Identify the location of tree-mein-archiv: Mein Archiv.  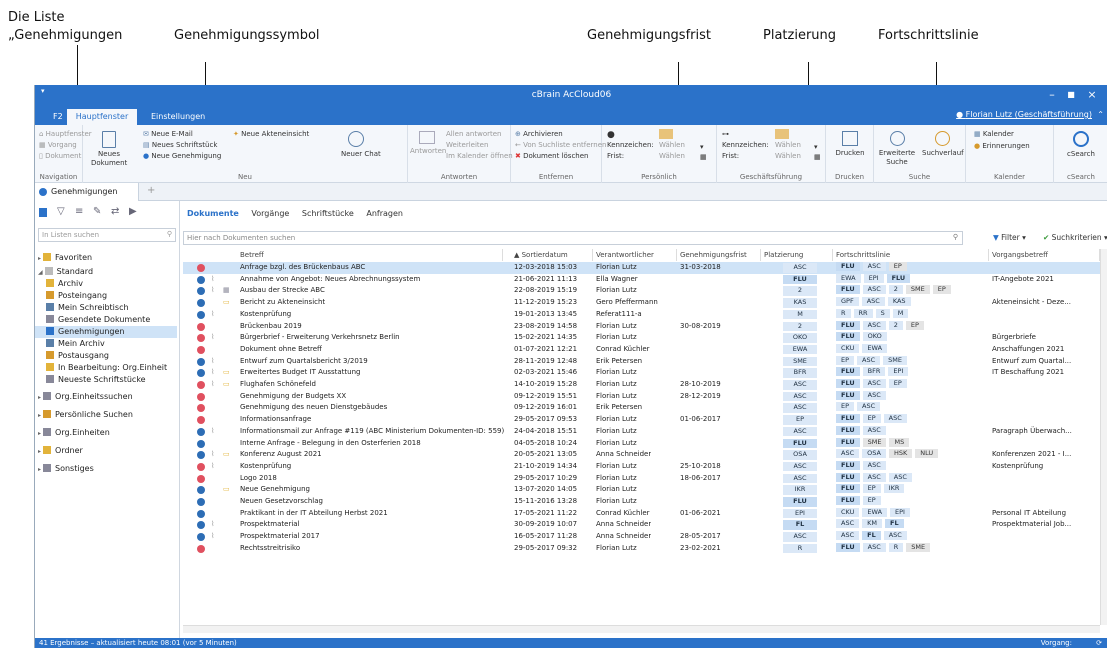
(75, 344).